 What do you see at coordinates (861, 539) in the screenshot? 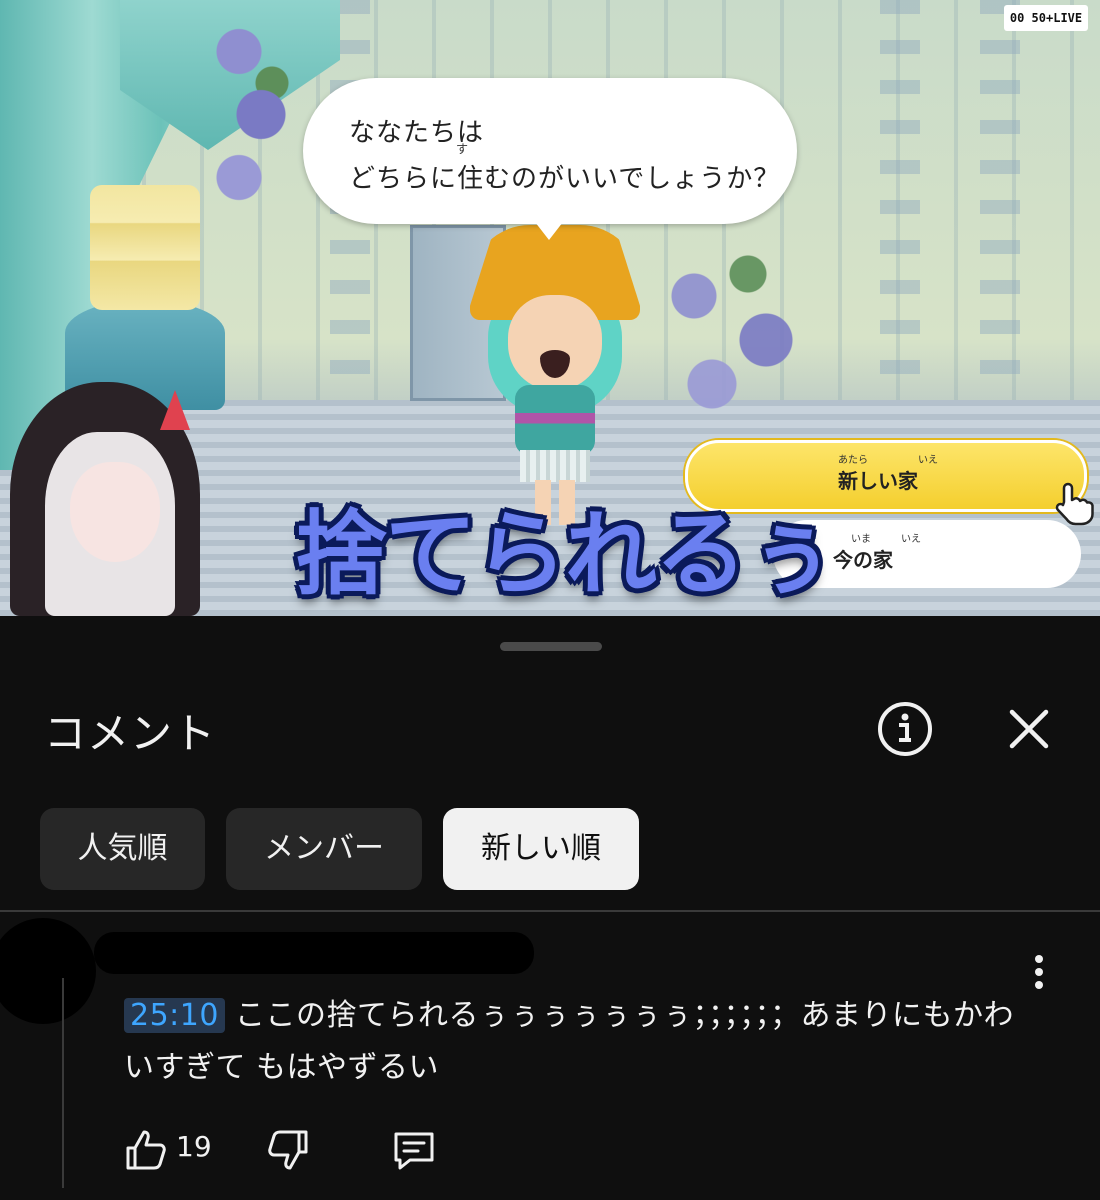
I see `choice-ruby: いま` at bounding box center [861, 539].